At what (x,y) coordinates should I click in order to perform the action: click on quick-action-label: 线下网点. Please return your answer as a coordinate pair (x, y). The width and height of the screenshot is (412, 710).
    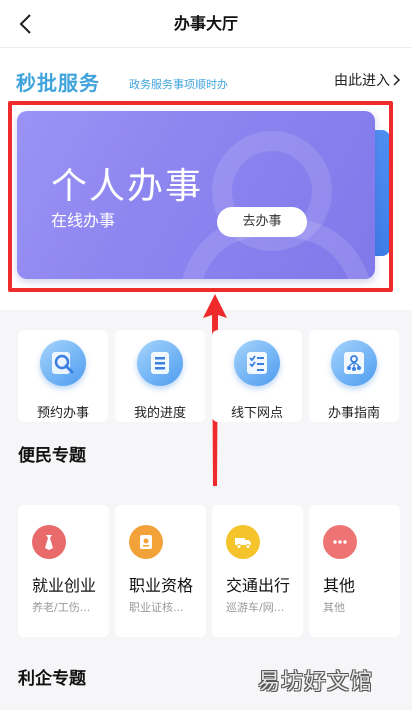
    Looking at the image, I should click on (256, 413).